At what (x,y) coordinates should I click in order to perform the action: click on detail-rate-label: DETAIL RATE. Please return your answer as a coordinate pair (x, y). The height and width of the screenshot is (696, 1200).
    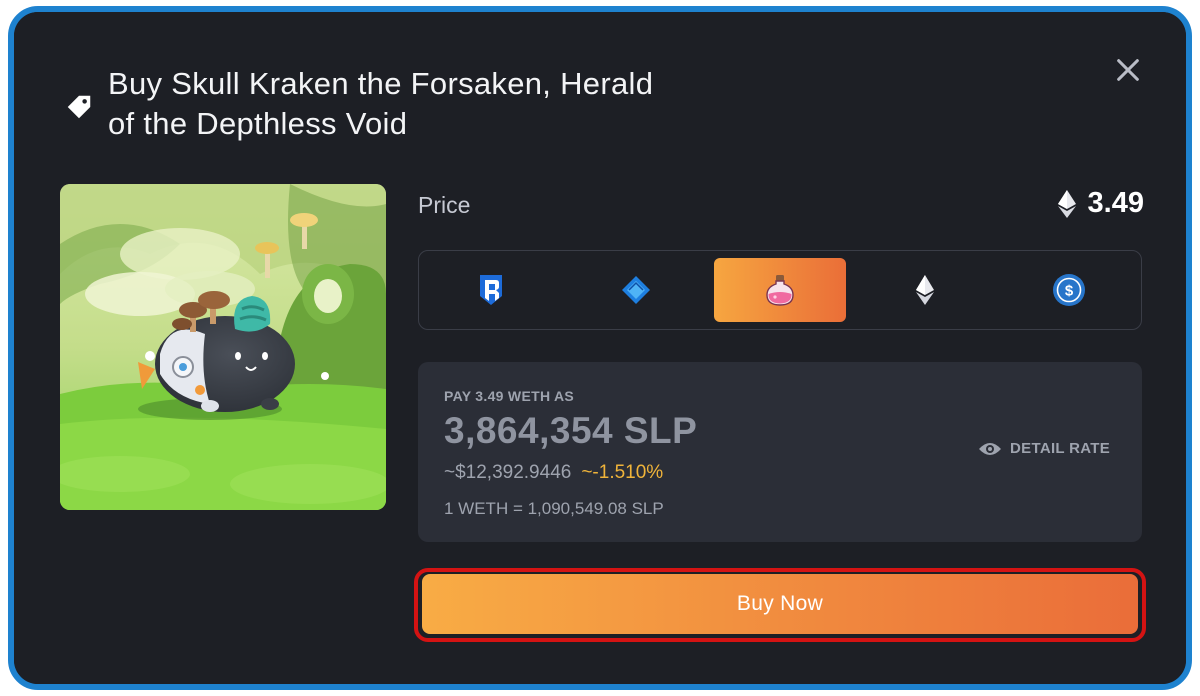
    Looking at the image, I should click on (1060, 448).